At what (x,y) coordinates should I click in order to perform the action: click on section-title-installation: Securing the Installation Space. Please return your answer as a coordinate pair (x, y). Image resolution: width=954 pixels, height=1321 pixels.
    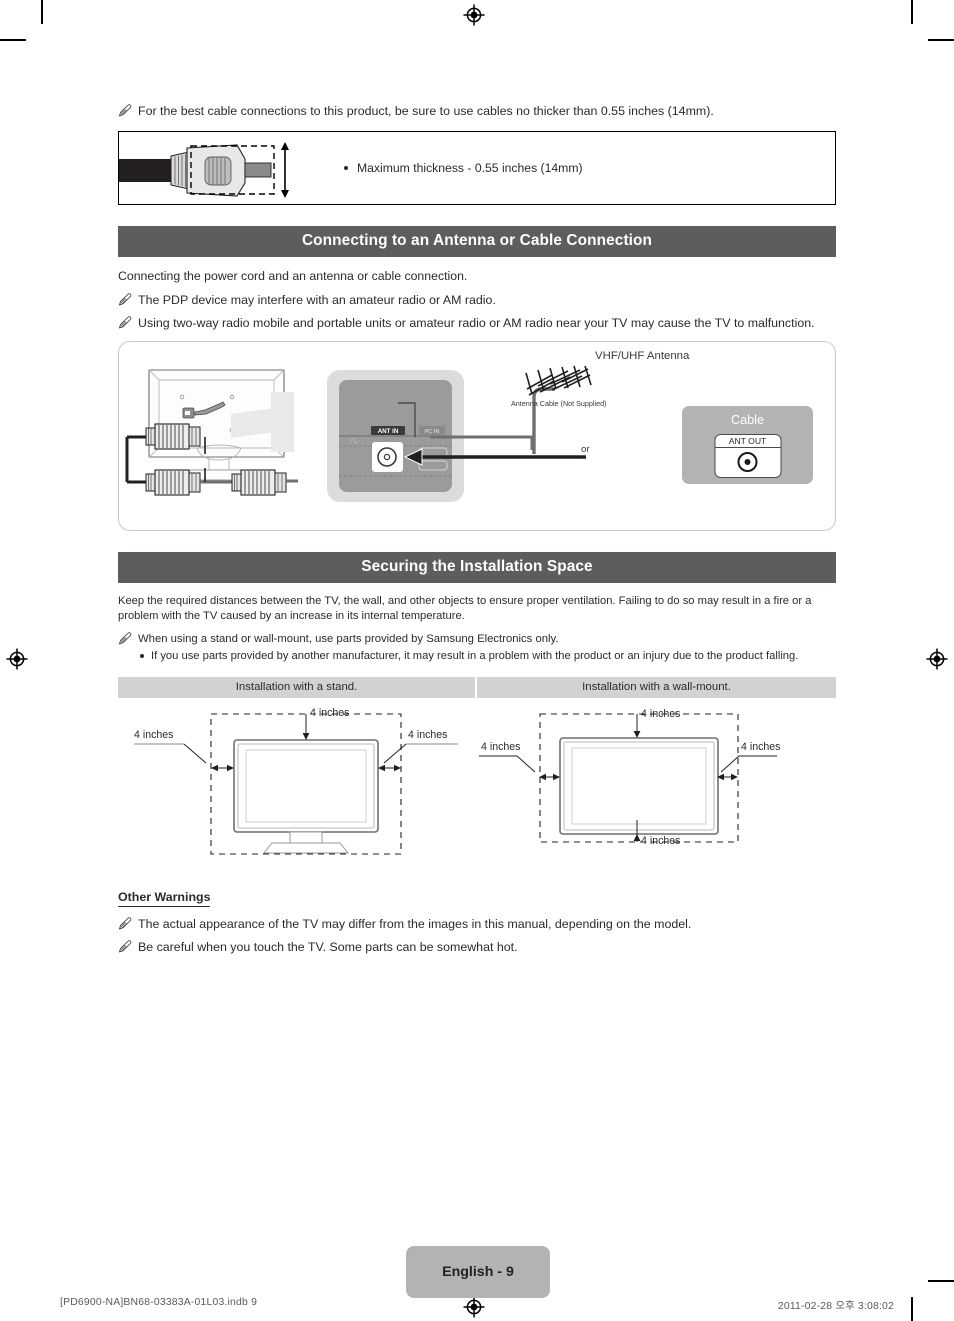
    Looking at the image, I should click on (477, 567).